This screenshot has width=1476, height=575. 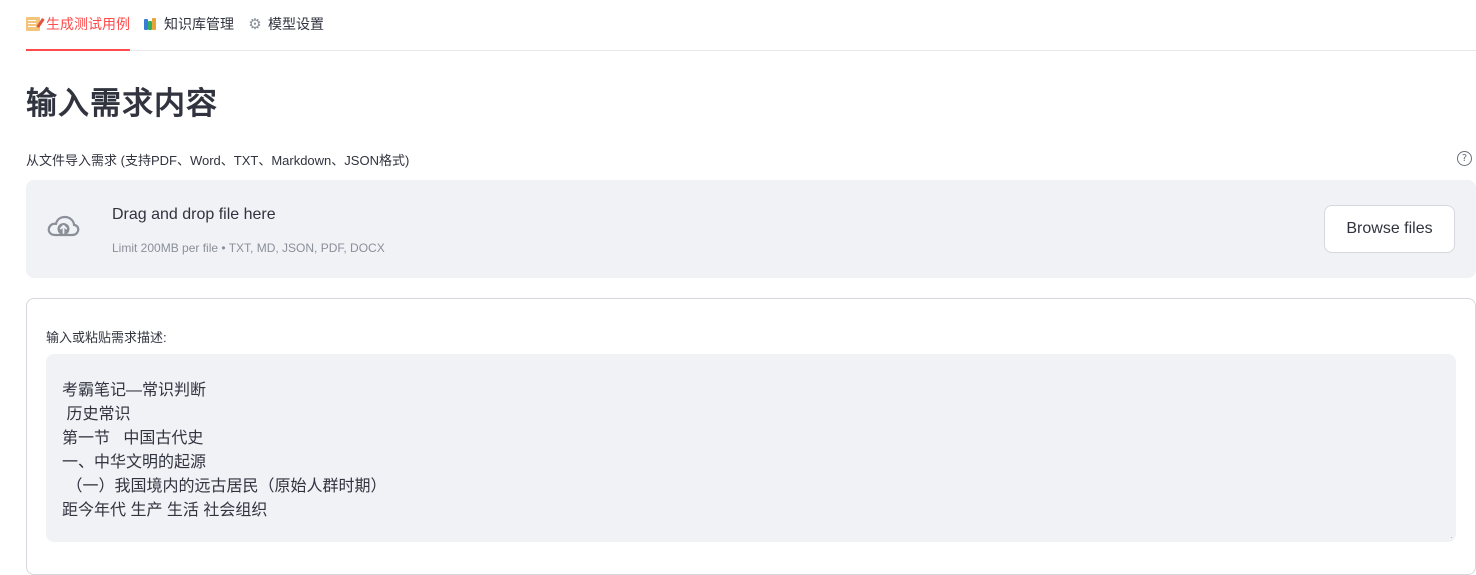 What do you see at coordinates (63, 226) in the screenshot?
I see `cloud-upload-icon` at bounding box center [63, 226].